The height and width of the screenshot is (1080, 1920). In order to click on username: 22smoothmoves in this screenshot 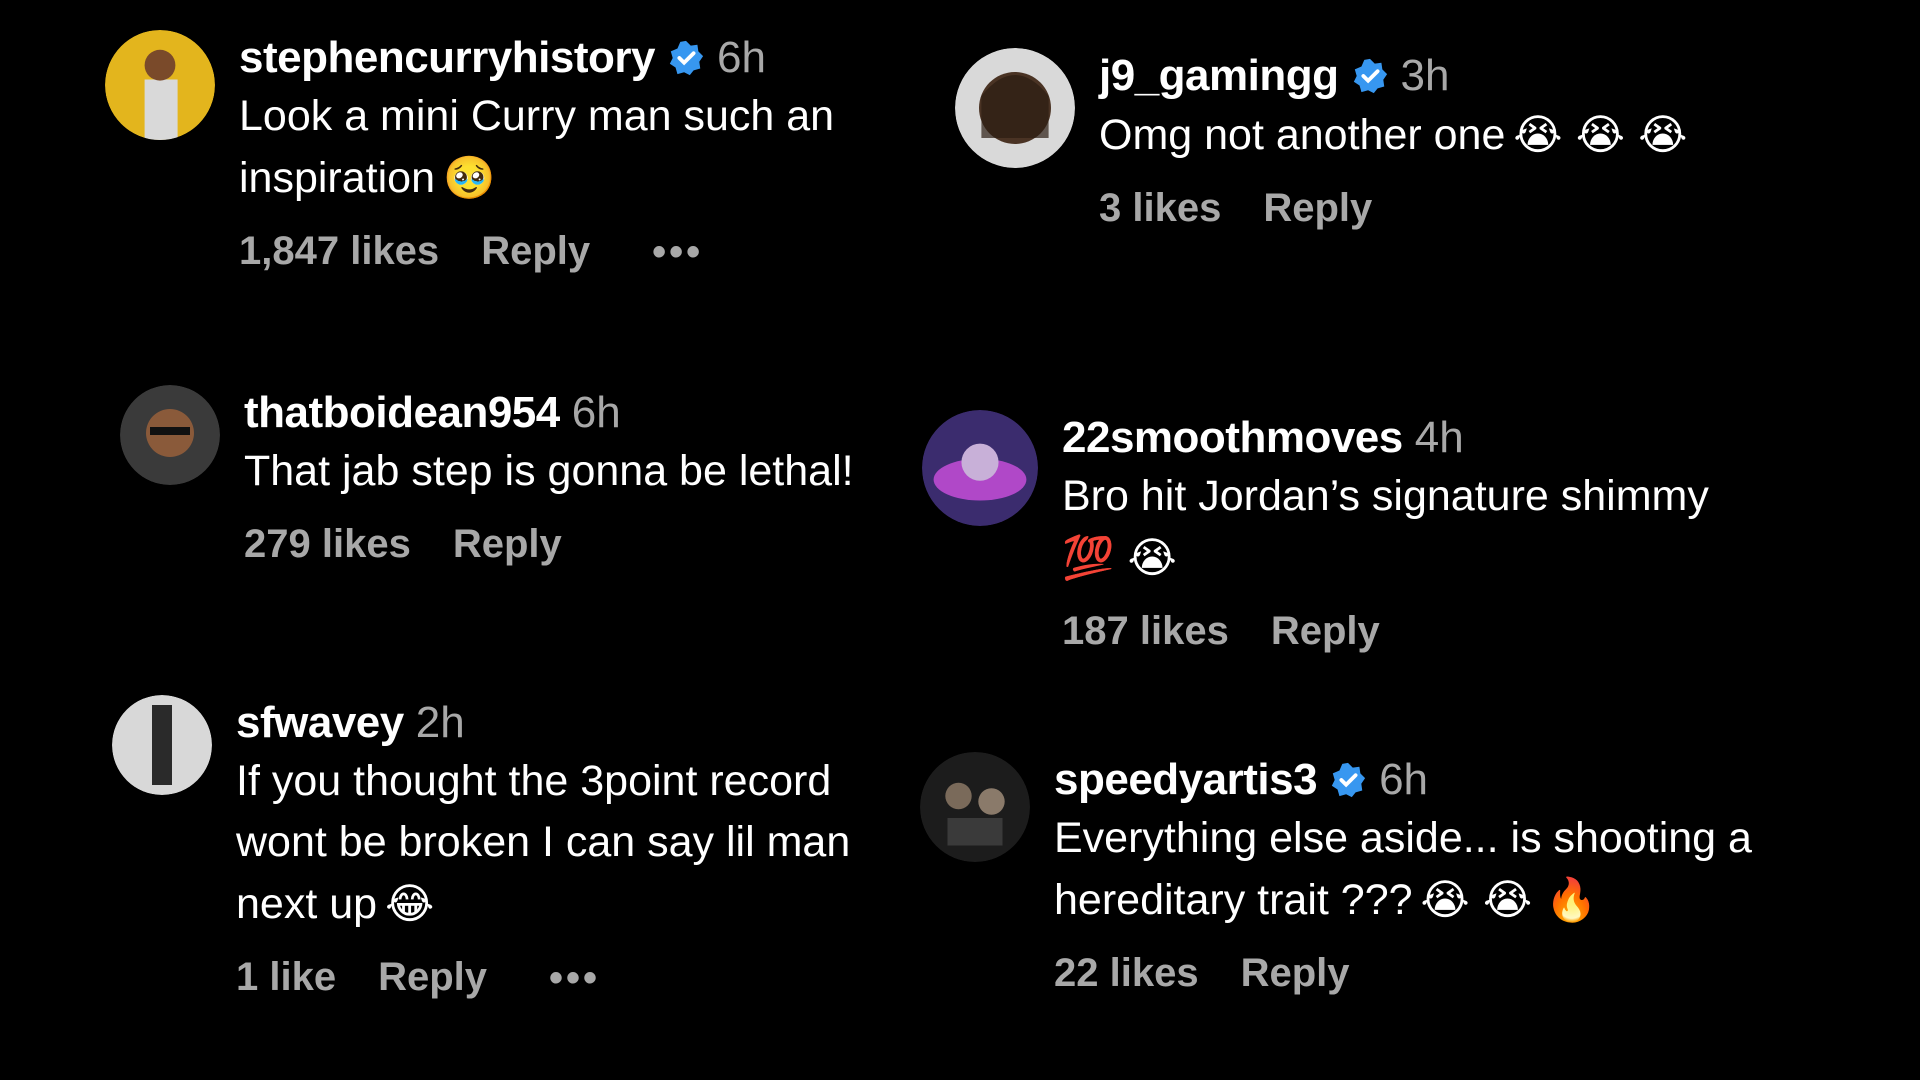, I will do `click(1232, 438)`.